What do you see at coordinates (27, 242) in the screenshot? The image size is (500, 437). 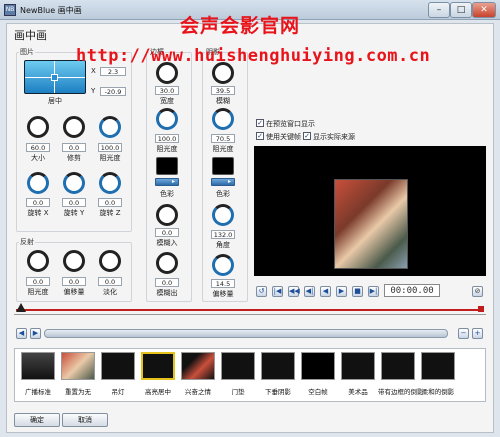 I see `reflection-group-label: 反射` at bounding box center [27, 242].